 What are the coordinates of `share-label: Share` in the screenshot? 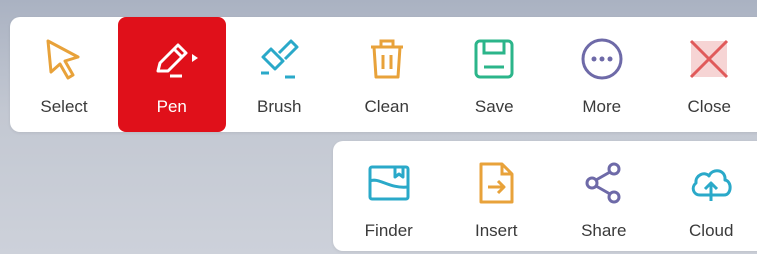 It's located at (604, 230).